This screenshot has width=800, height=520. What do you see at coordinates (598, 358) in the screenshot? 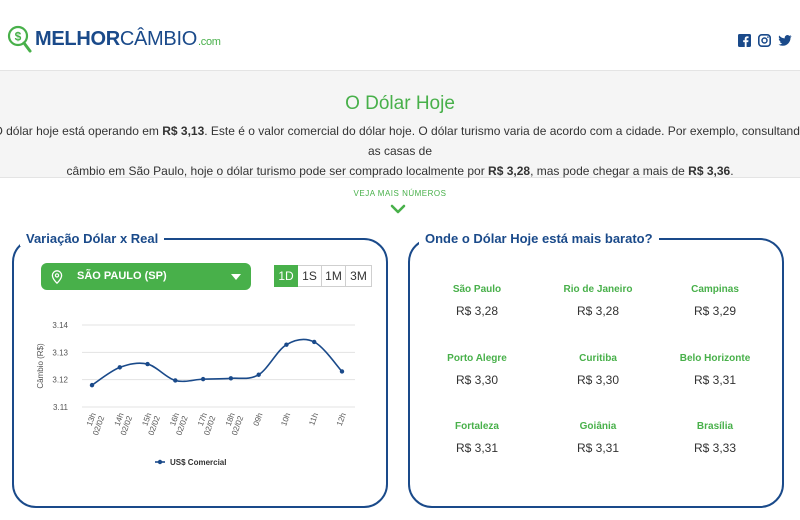
I see `city-name: Curitiba` at bounding box center [598, 358].